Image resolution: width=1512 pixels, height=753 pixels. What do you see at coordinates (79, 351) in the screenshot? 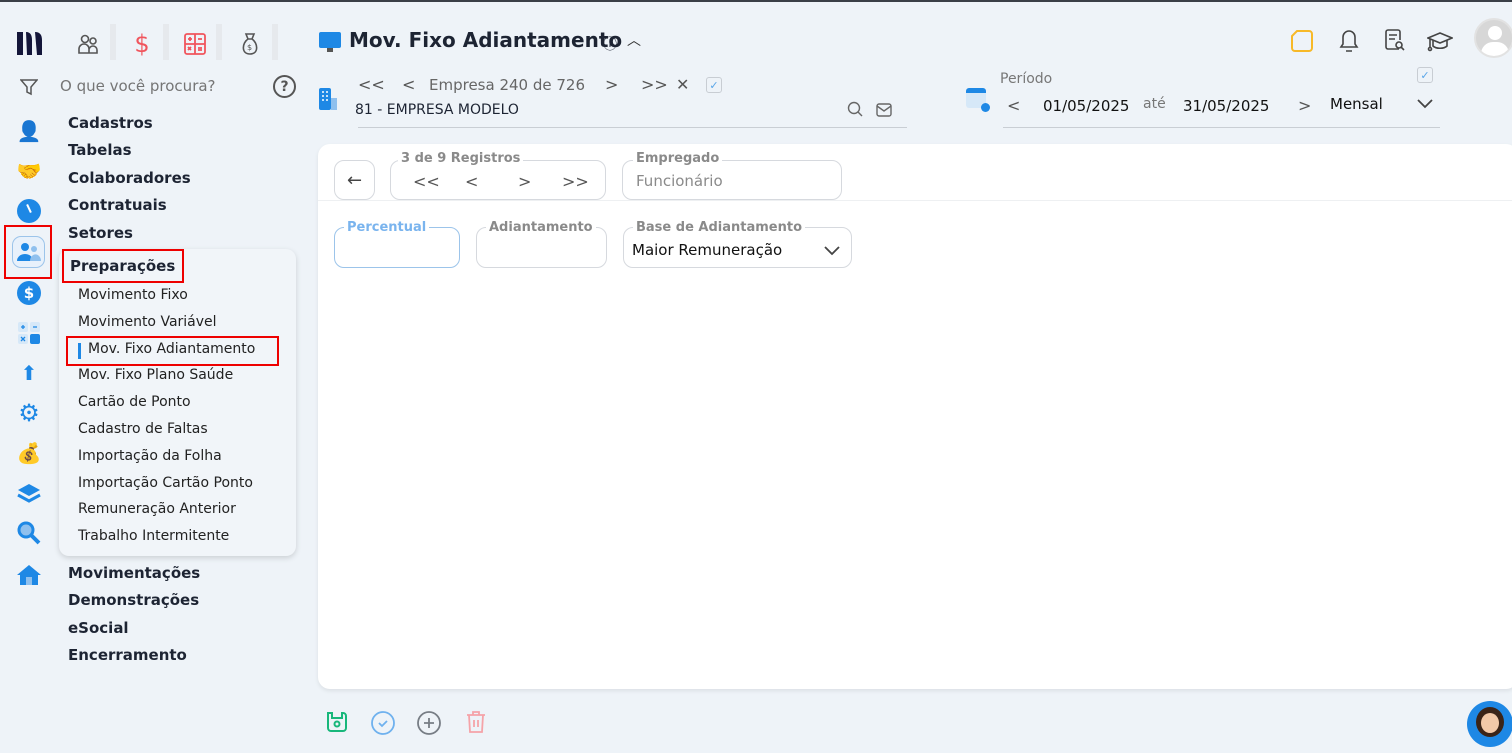
I see `active-indicator` at bounding box center [79, 351].